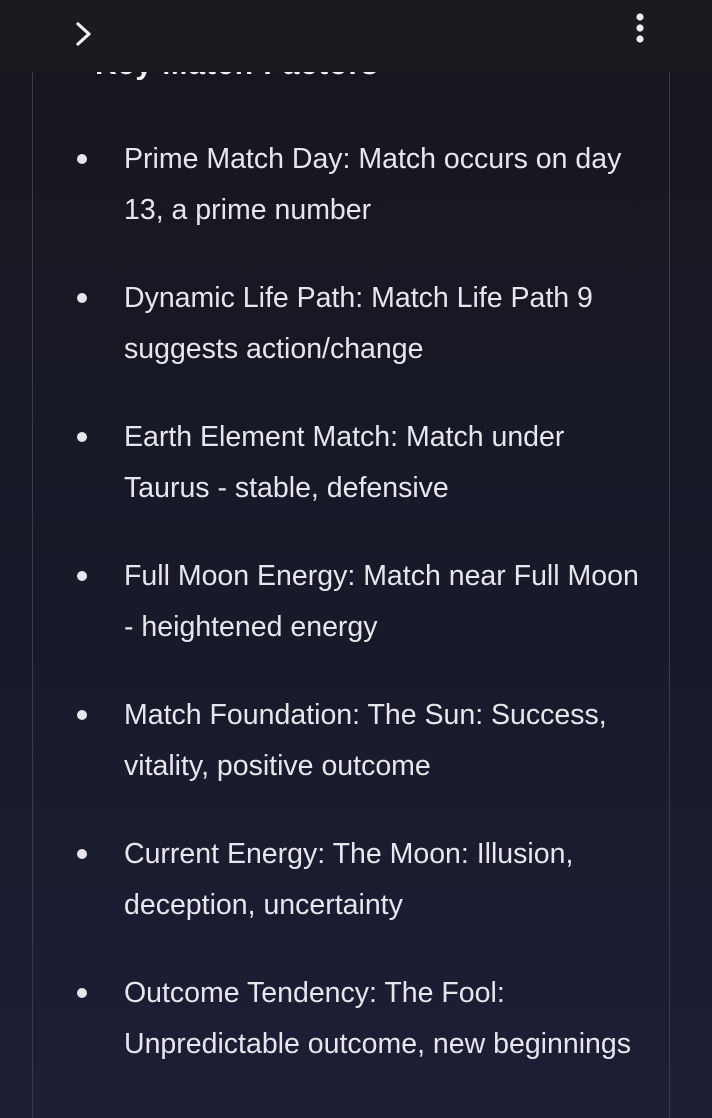 The image size is (712, 1118). I want to click on expand-sidebar-button, so click(84, 34).